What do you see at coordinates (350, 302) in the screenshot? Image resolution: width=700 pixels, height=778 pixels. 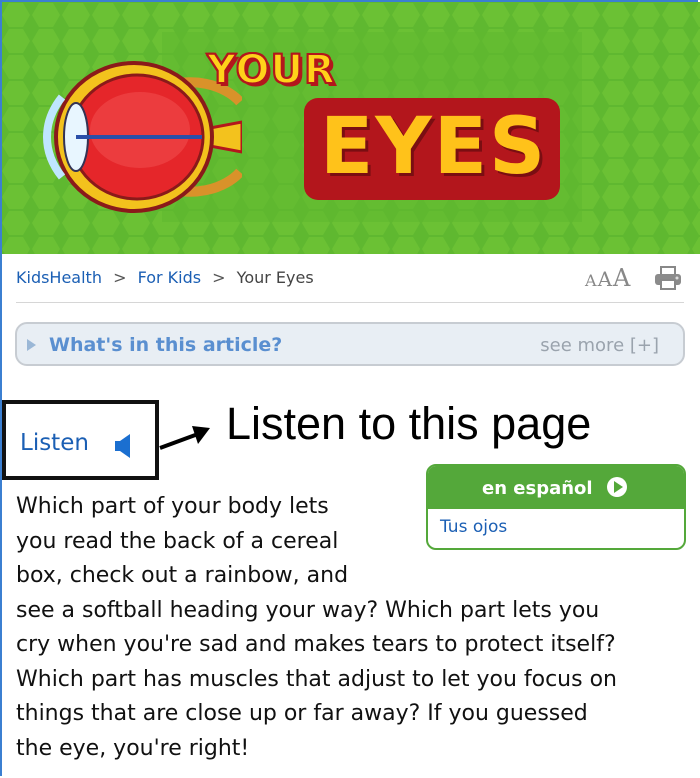 I see `divider` at bounding box center [350, 302].